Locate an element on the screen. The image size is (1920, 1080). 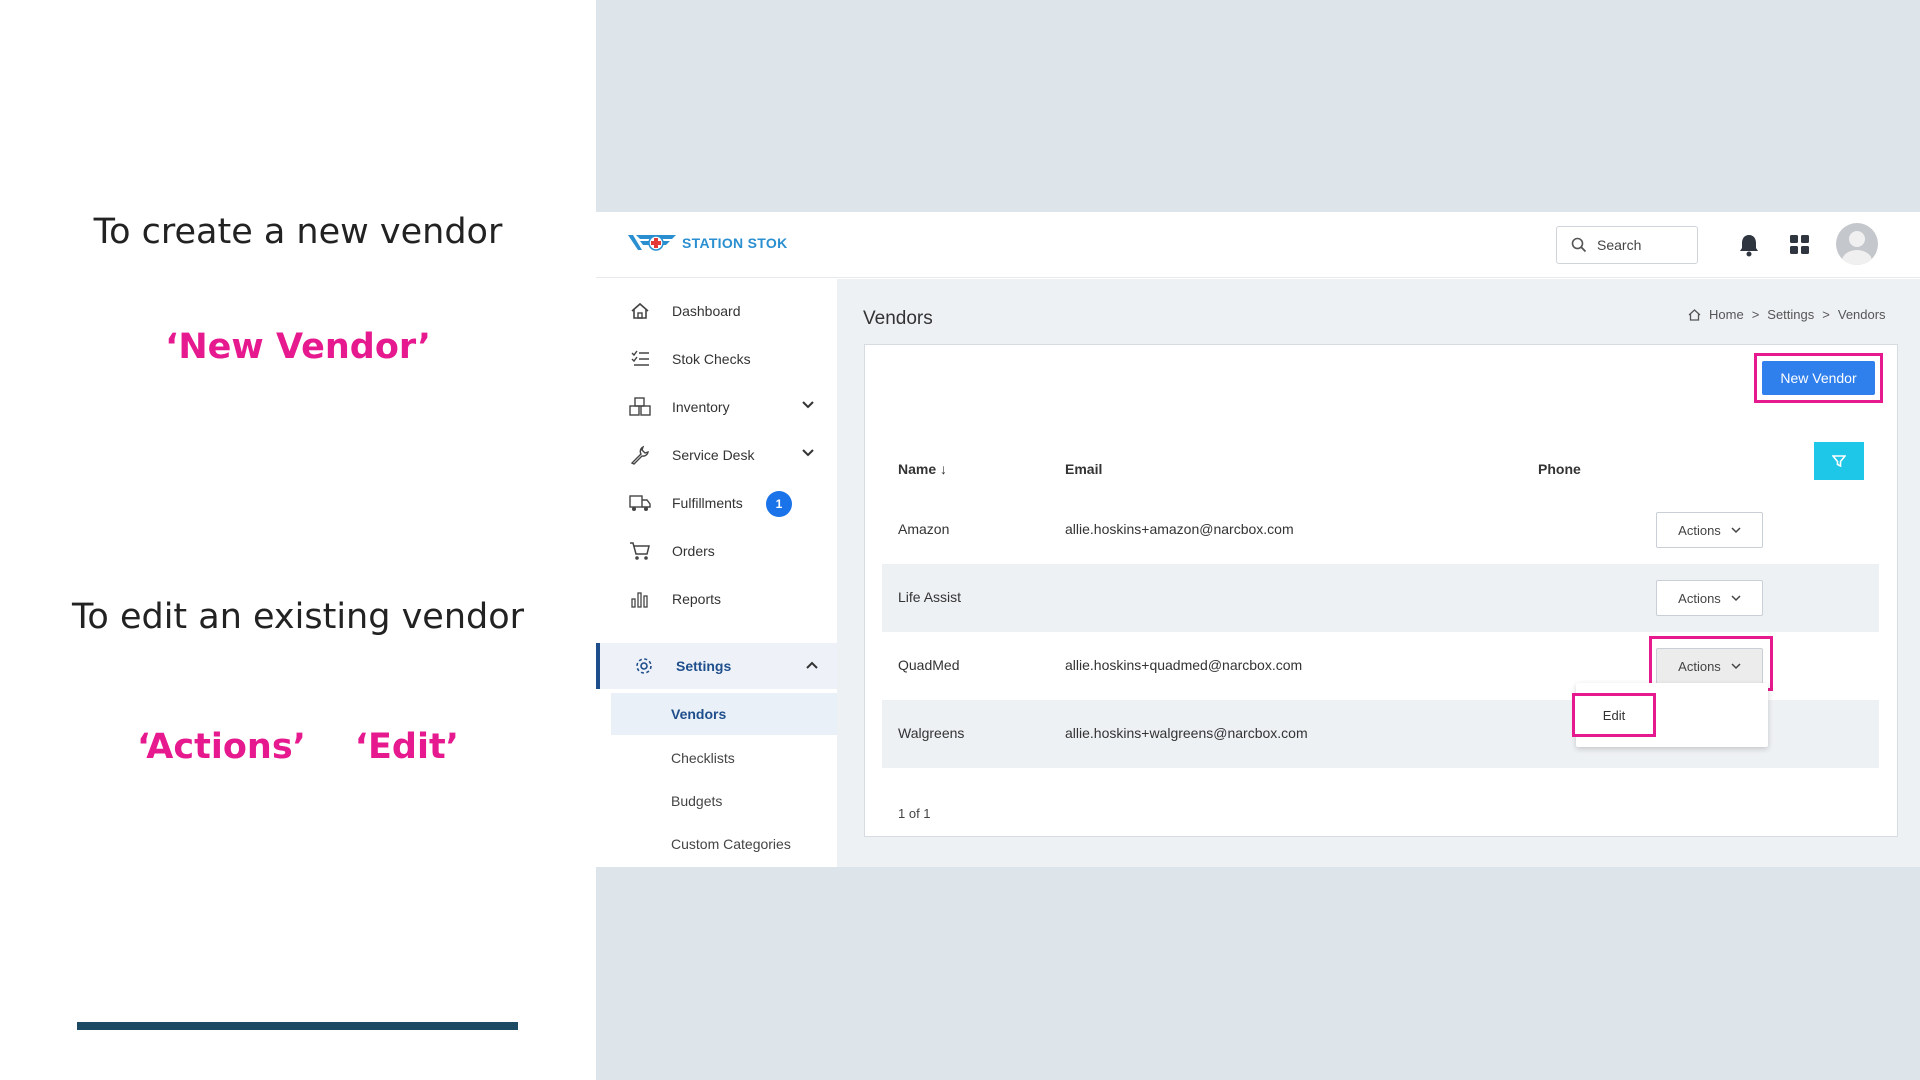
sidebar-item-settings: Settings is located at coordinates (716, 666).